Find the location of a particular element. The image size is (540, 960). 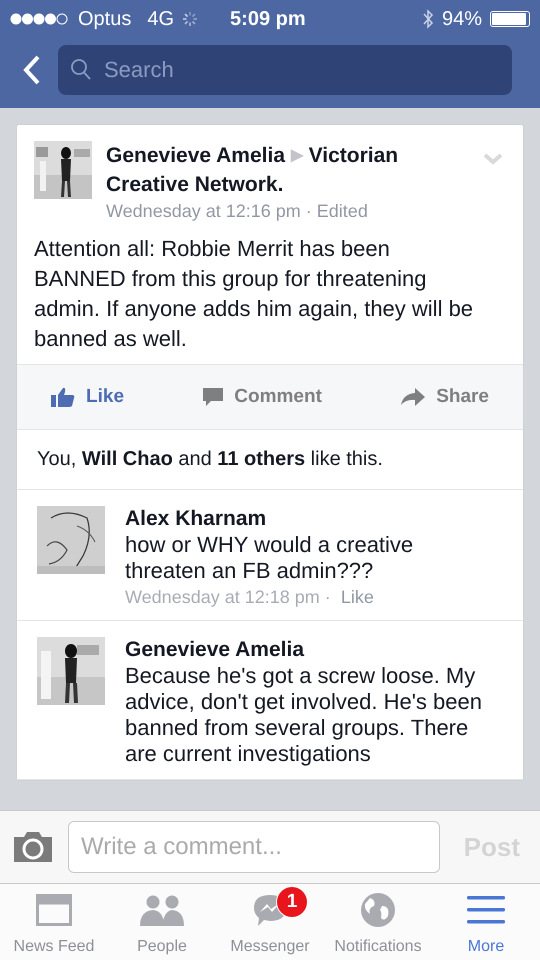

back-button is located at coordinates (32, 70).